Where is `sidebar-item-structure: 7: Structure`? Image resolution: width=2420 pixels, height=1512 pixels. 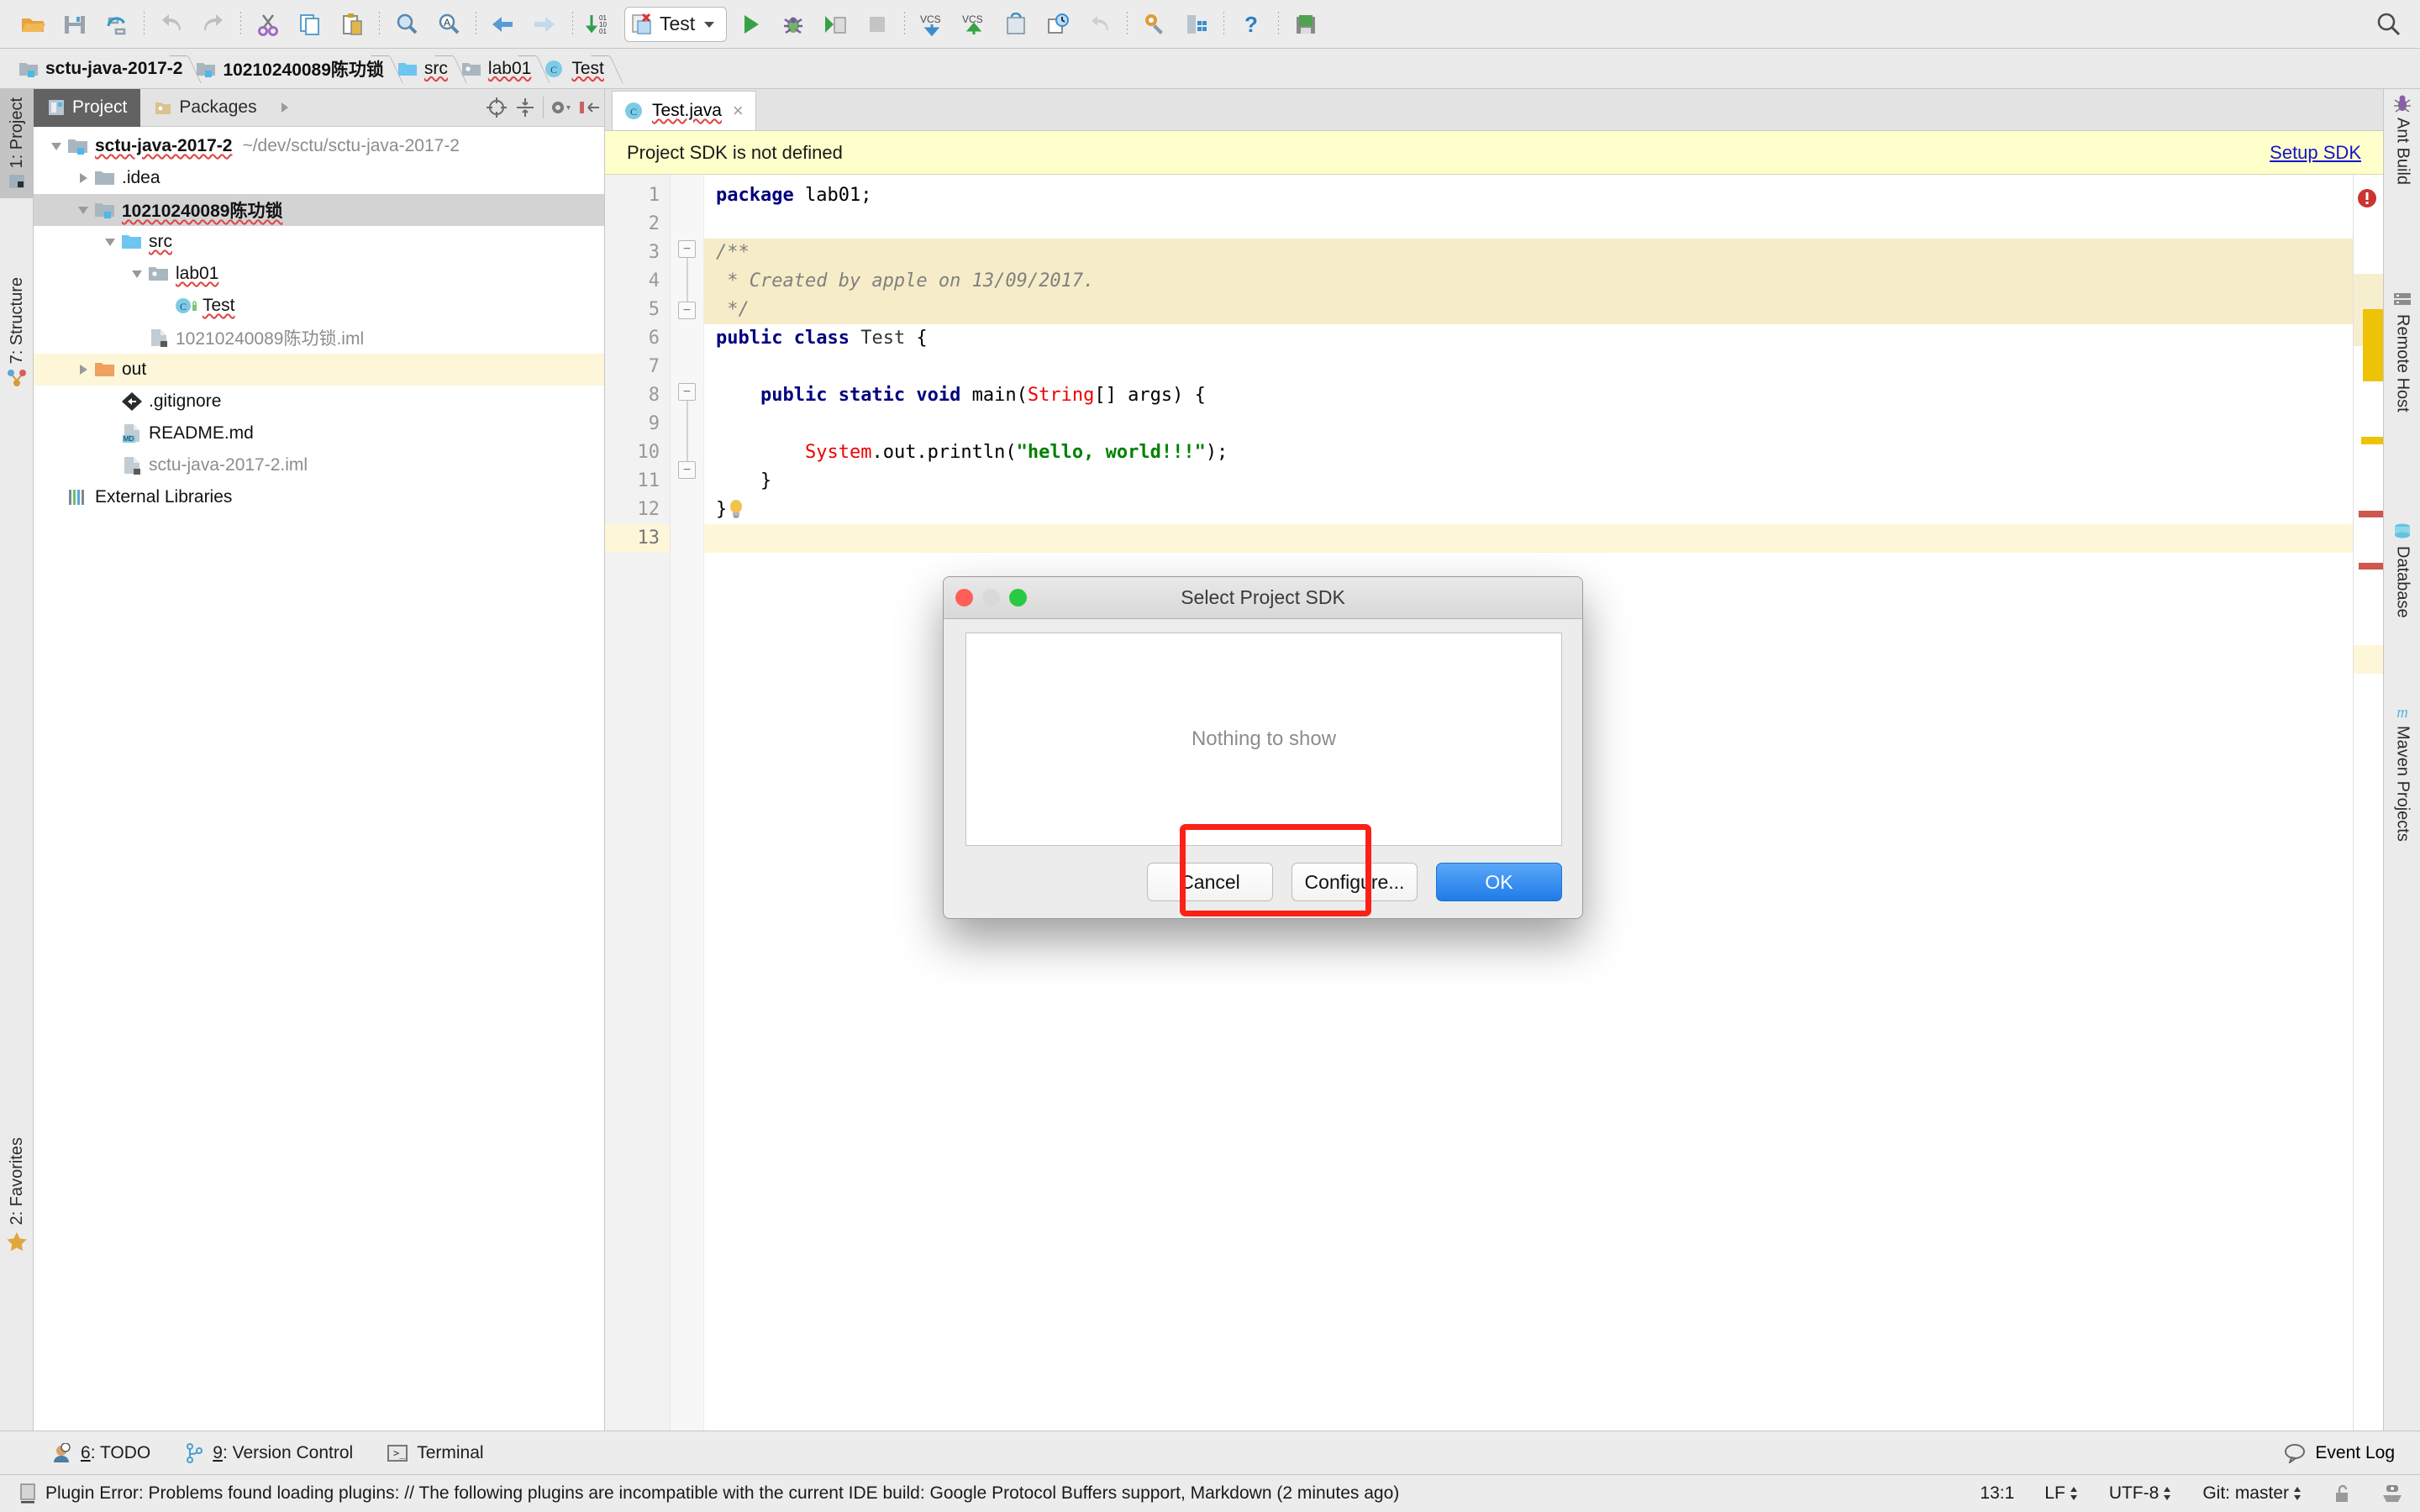 sidebar-item-structure: 7: Structure is located at coordinates (17, 332).